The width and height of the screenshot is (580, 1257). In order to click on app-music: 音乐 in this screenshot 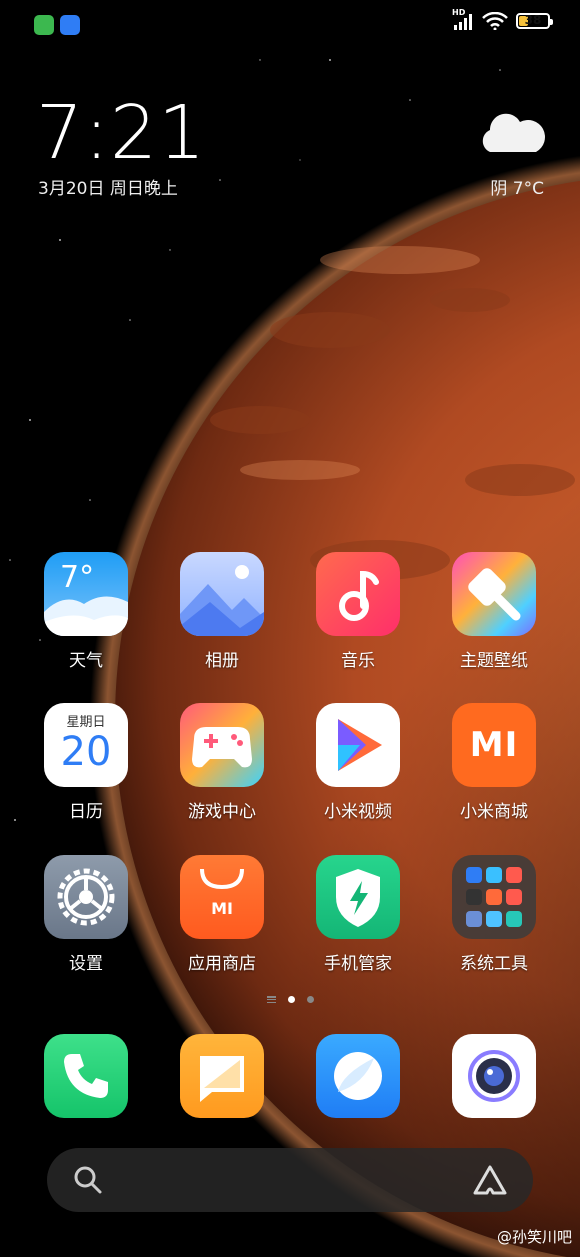, I will do `click(358, 611)`.